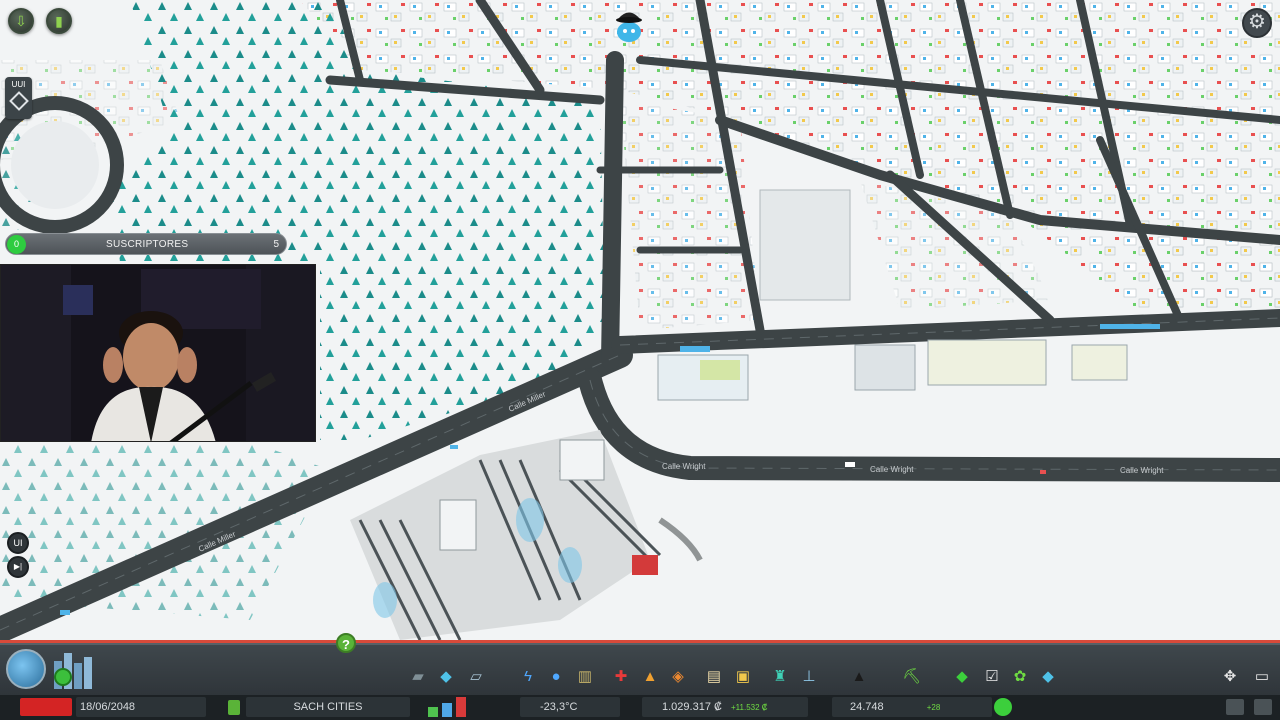 This screenshot has height=720, width=1280. I want to click on zoning-icon: ◆, so click(446, 676).